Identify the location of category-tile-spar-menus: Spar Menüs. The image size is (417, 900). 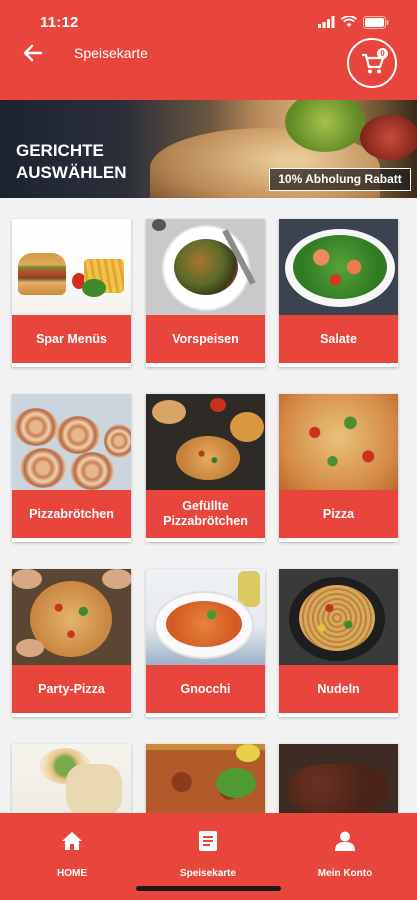
(71, 293).